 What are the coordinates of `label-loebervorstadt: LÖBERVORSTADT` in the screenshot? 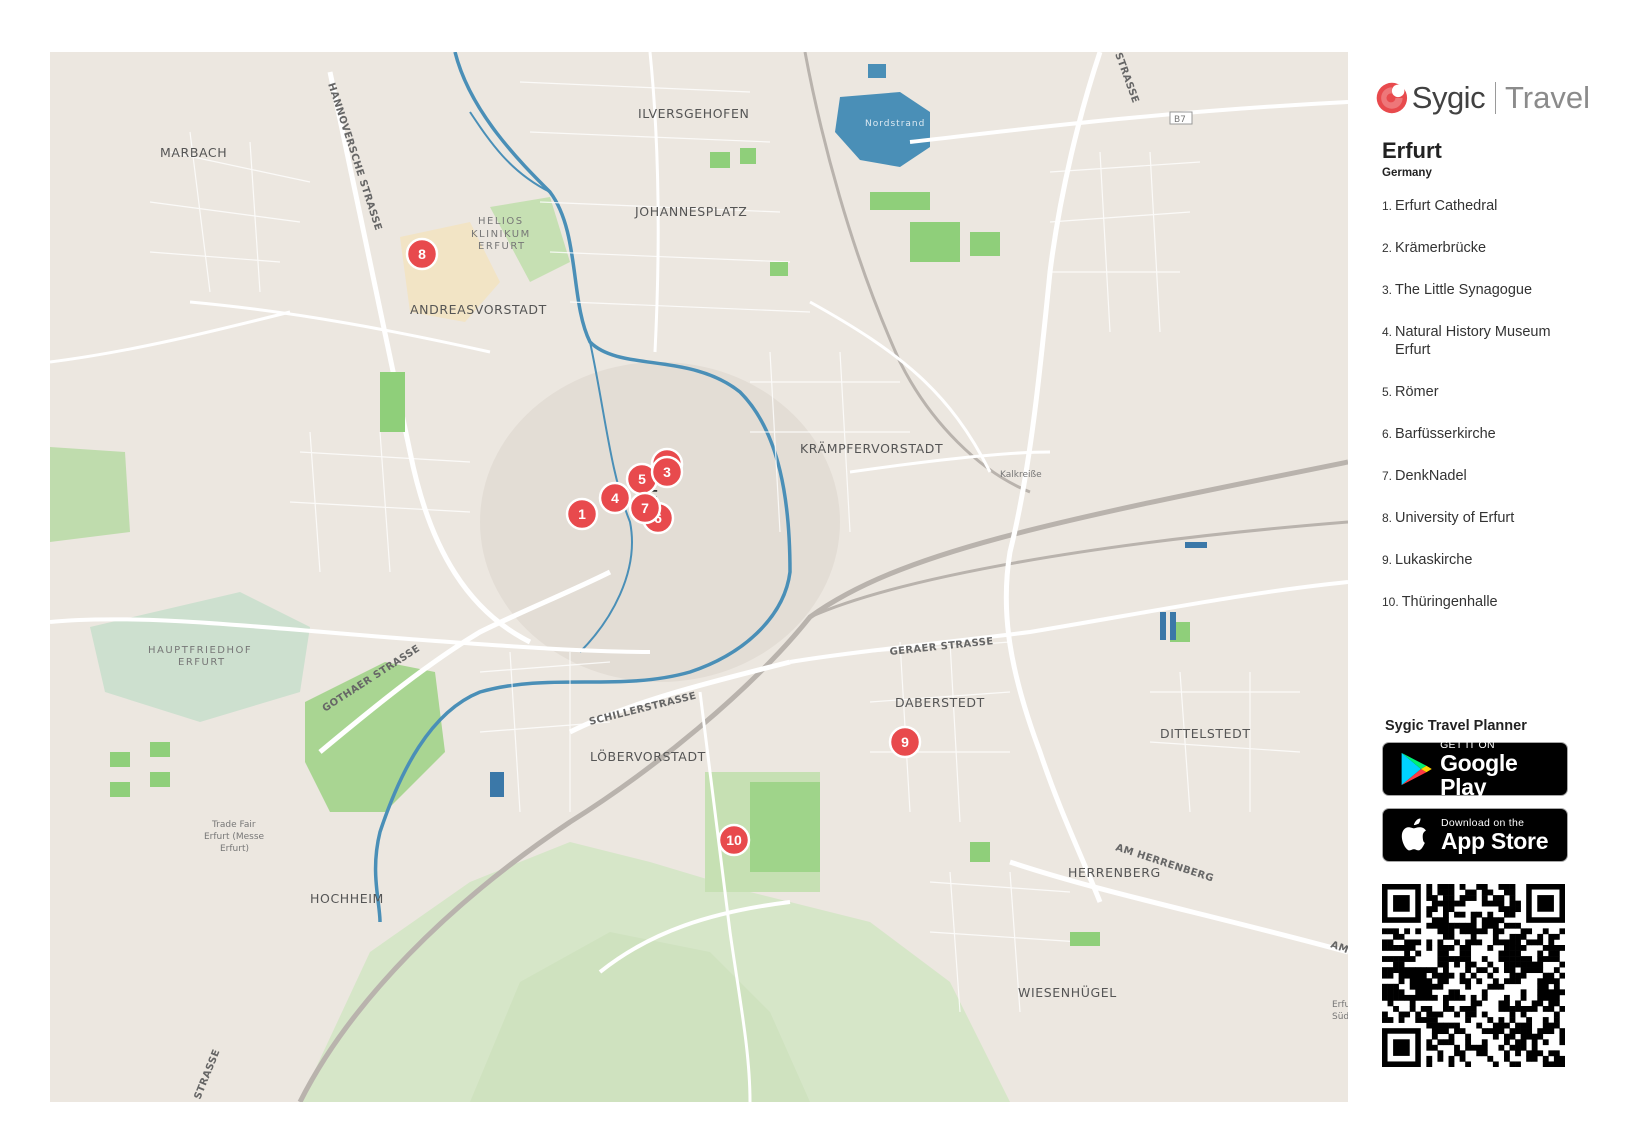 It's located at (648, 756).